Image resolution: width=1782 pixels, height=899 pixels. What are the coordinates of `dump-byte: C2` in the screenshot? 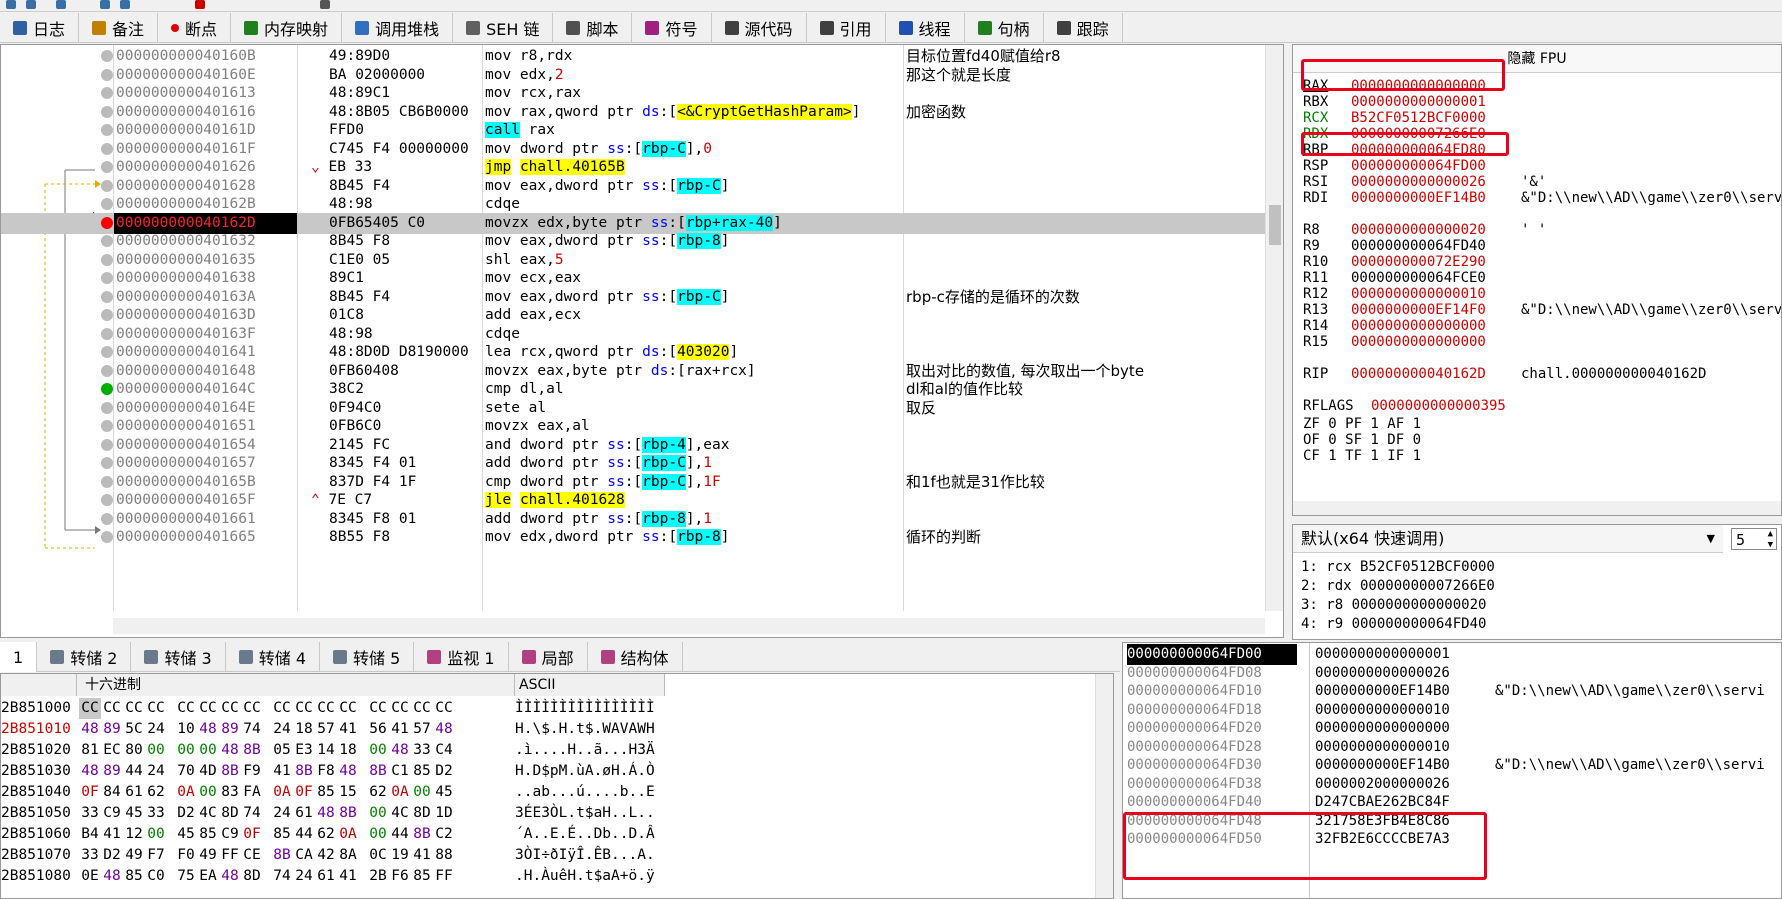 It's located at (444, 834).